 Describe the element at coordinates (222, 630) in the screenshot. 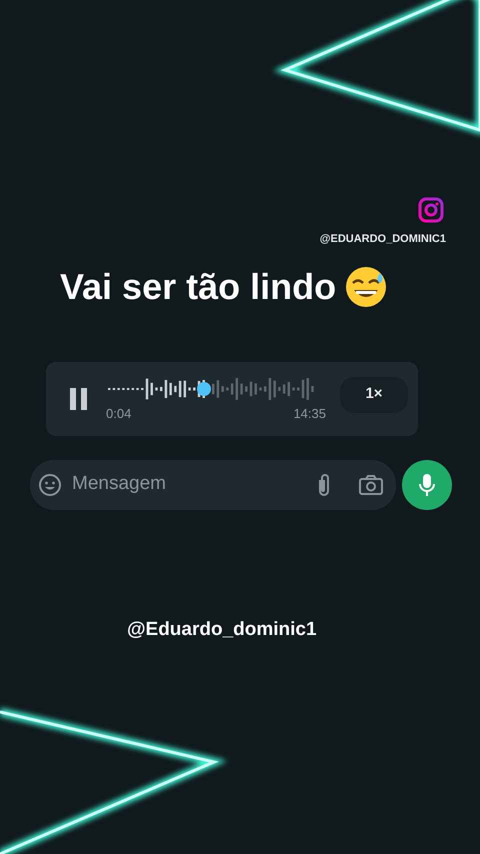

I see `credit-text: @Eduardo_dominic1` at that location.